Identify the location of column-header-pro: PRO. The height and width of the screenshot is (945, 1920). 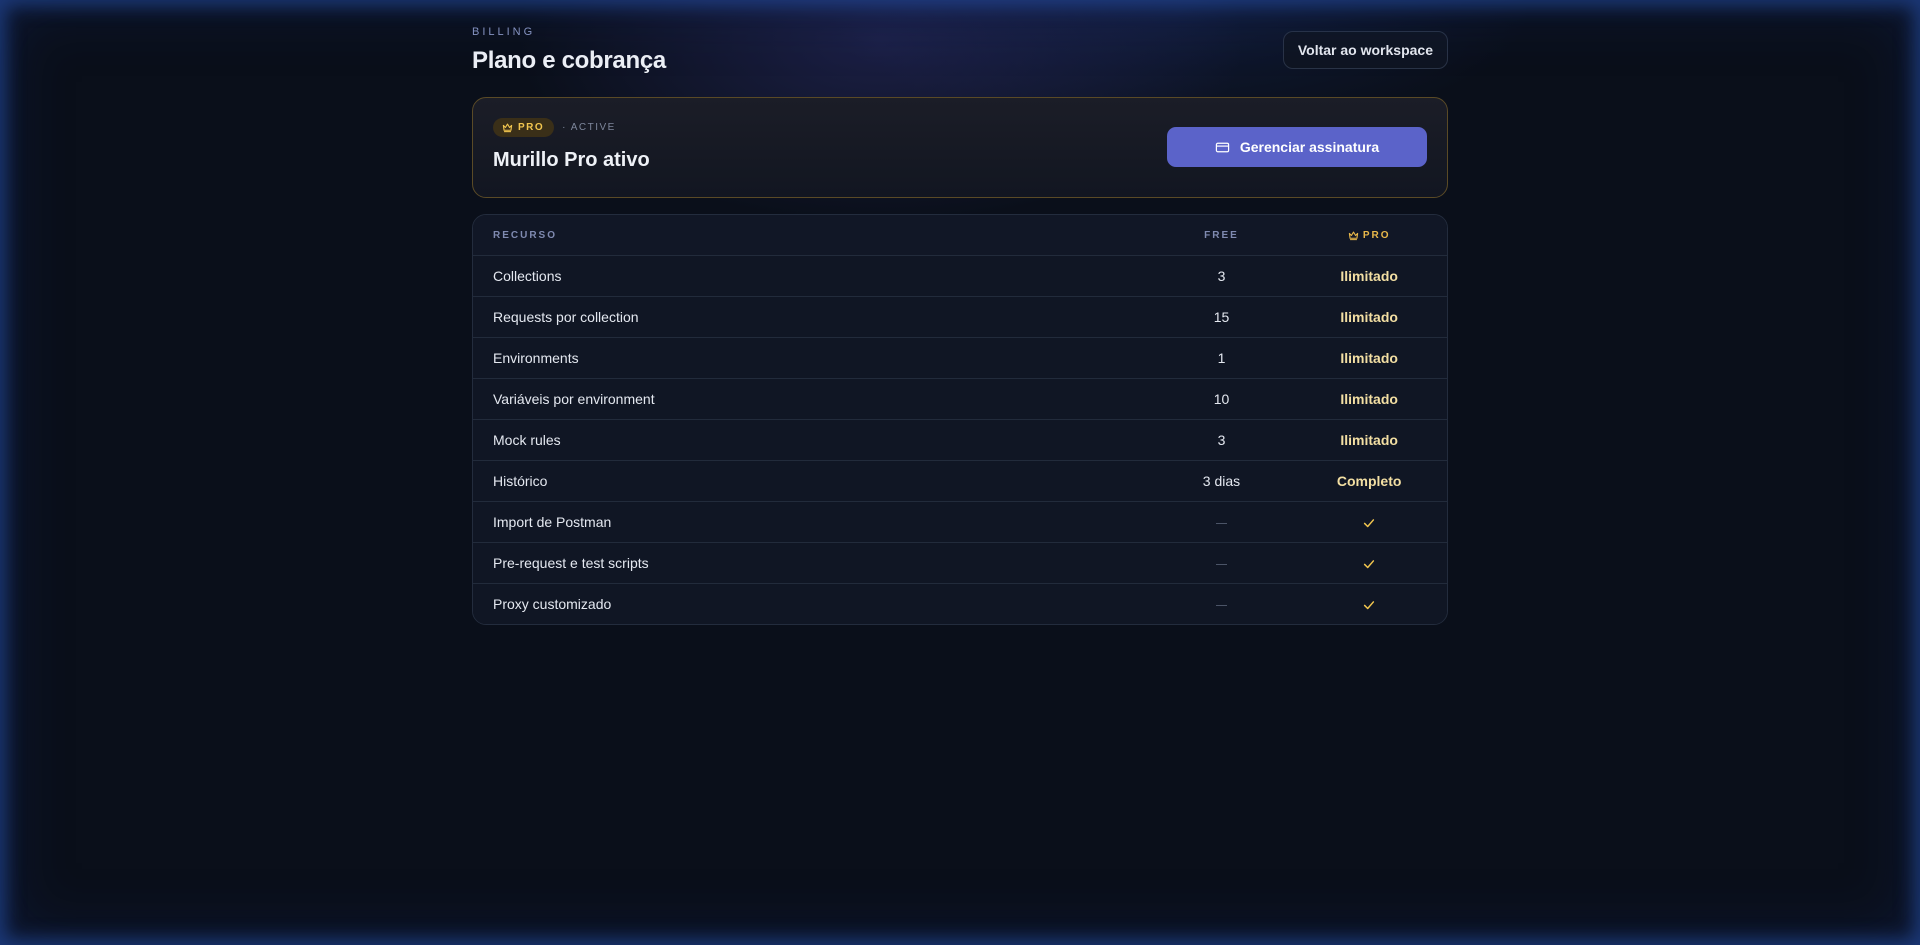
(1369, 235).